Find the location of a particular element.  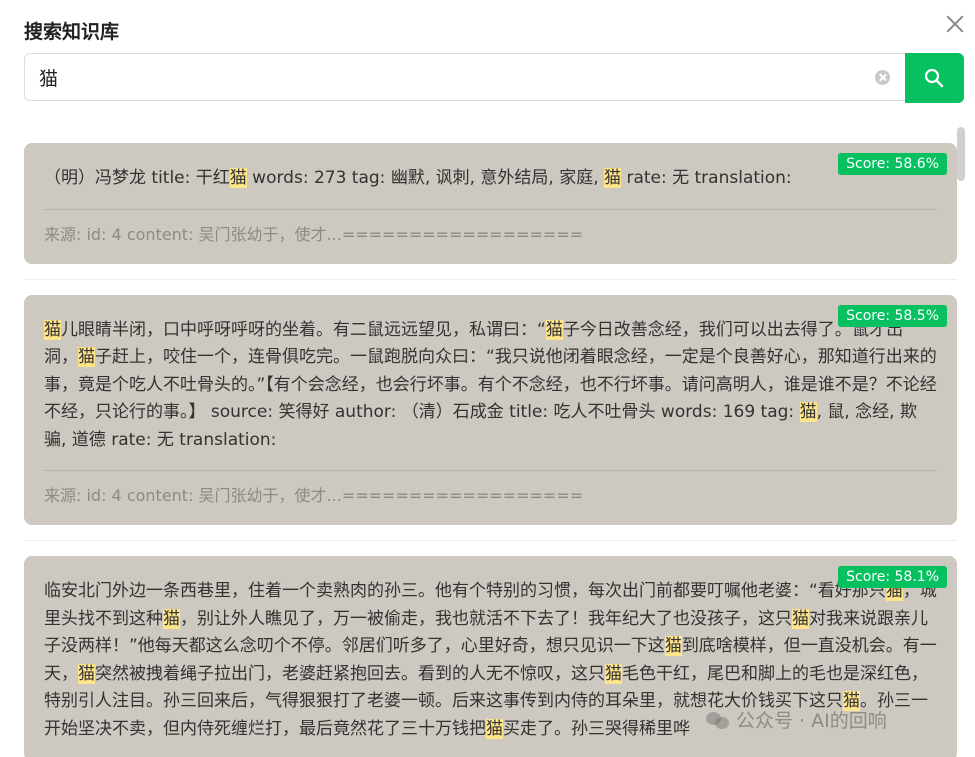

search-button is located at coordinates (934, 78).